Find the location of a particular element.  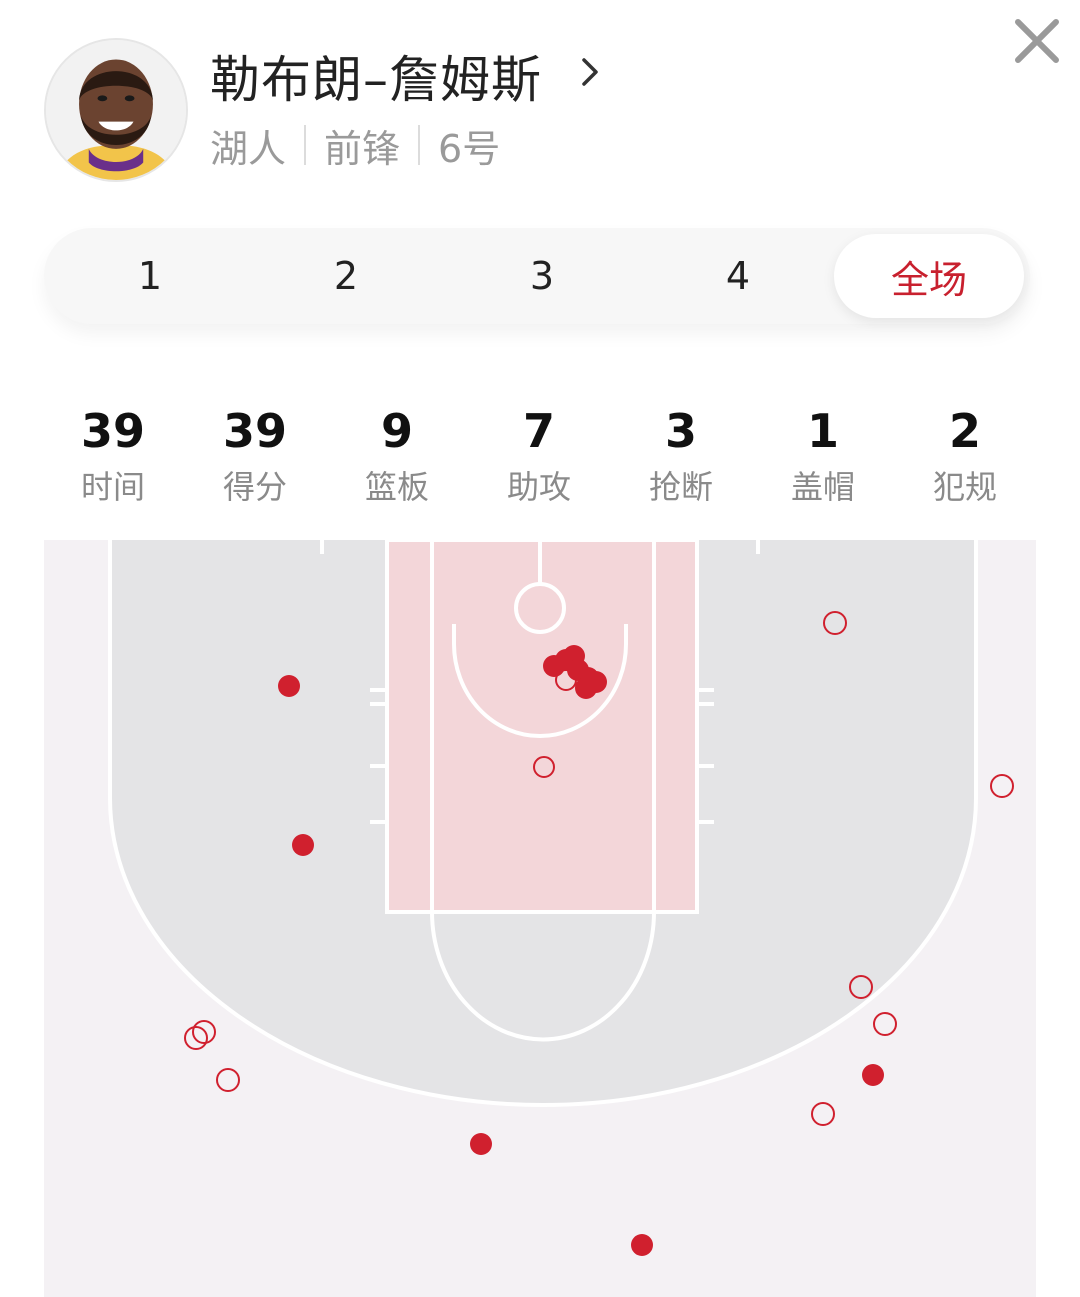

chevron-right-icon is located at coordinates (590, 70).